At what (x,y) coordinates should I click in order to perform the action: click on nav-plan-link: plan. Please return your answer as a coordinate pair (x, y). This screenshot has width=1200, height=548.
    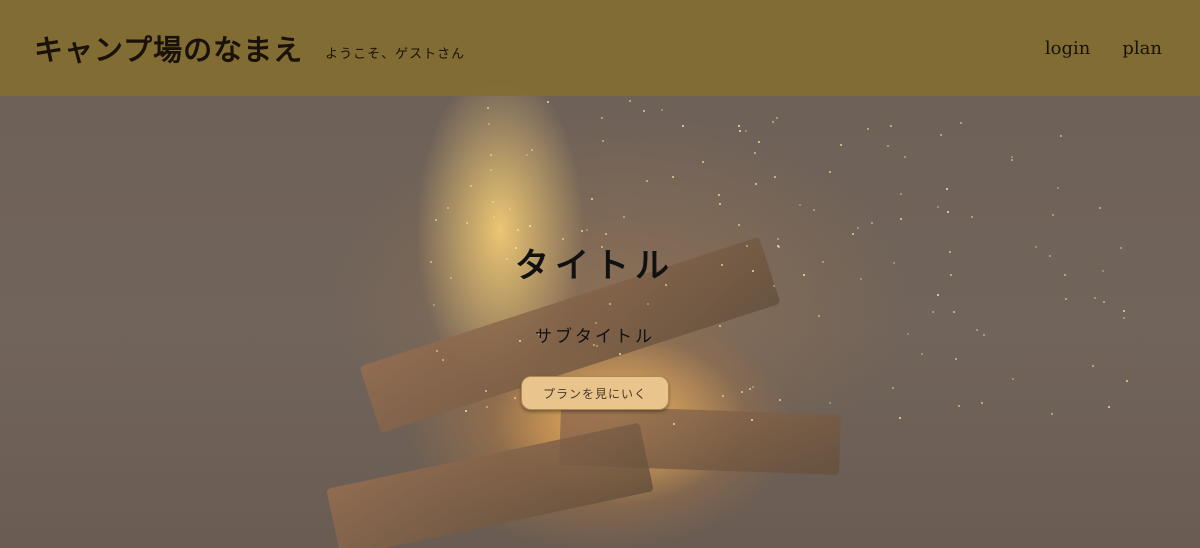
    Looking at the image, I should click on (1142, 48).